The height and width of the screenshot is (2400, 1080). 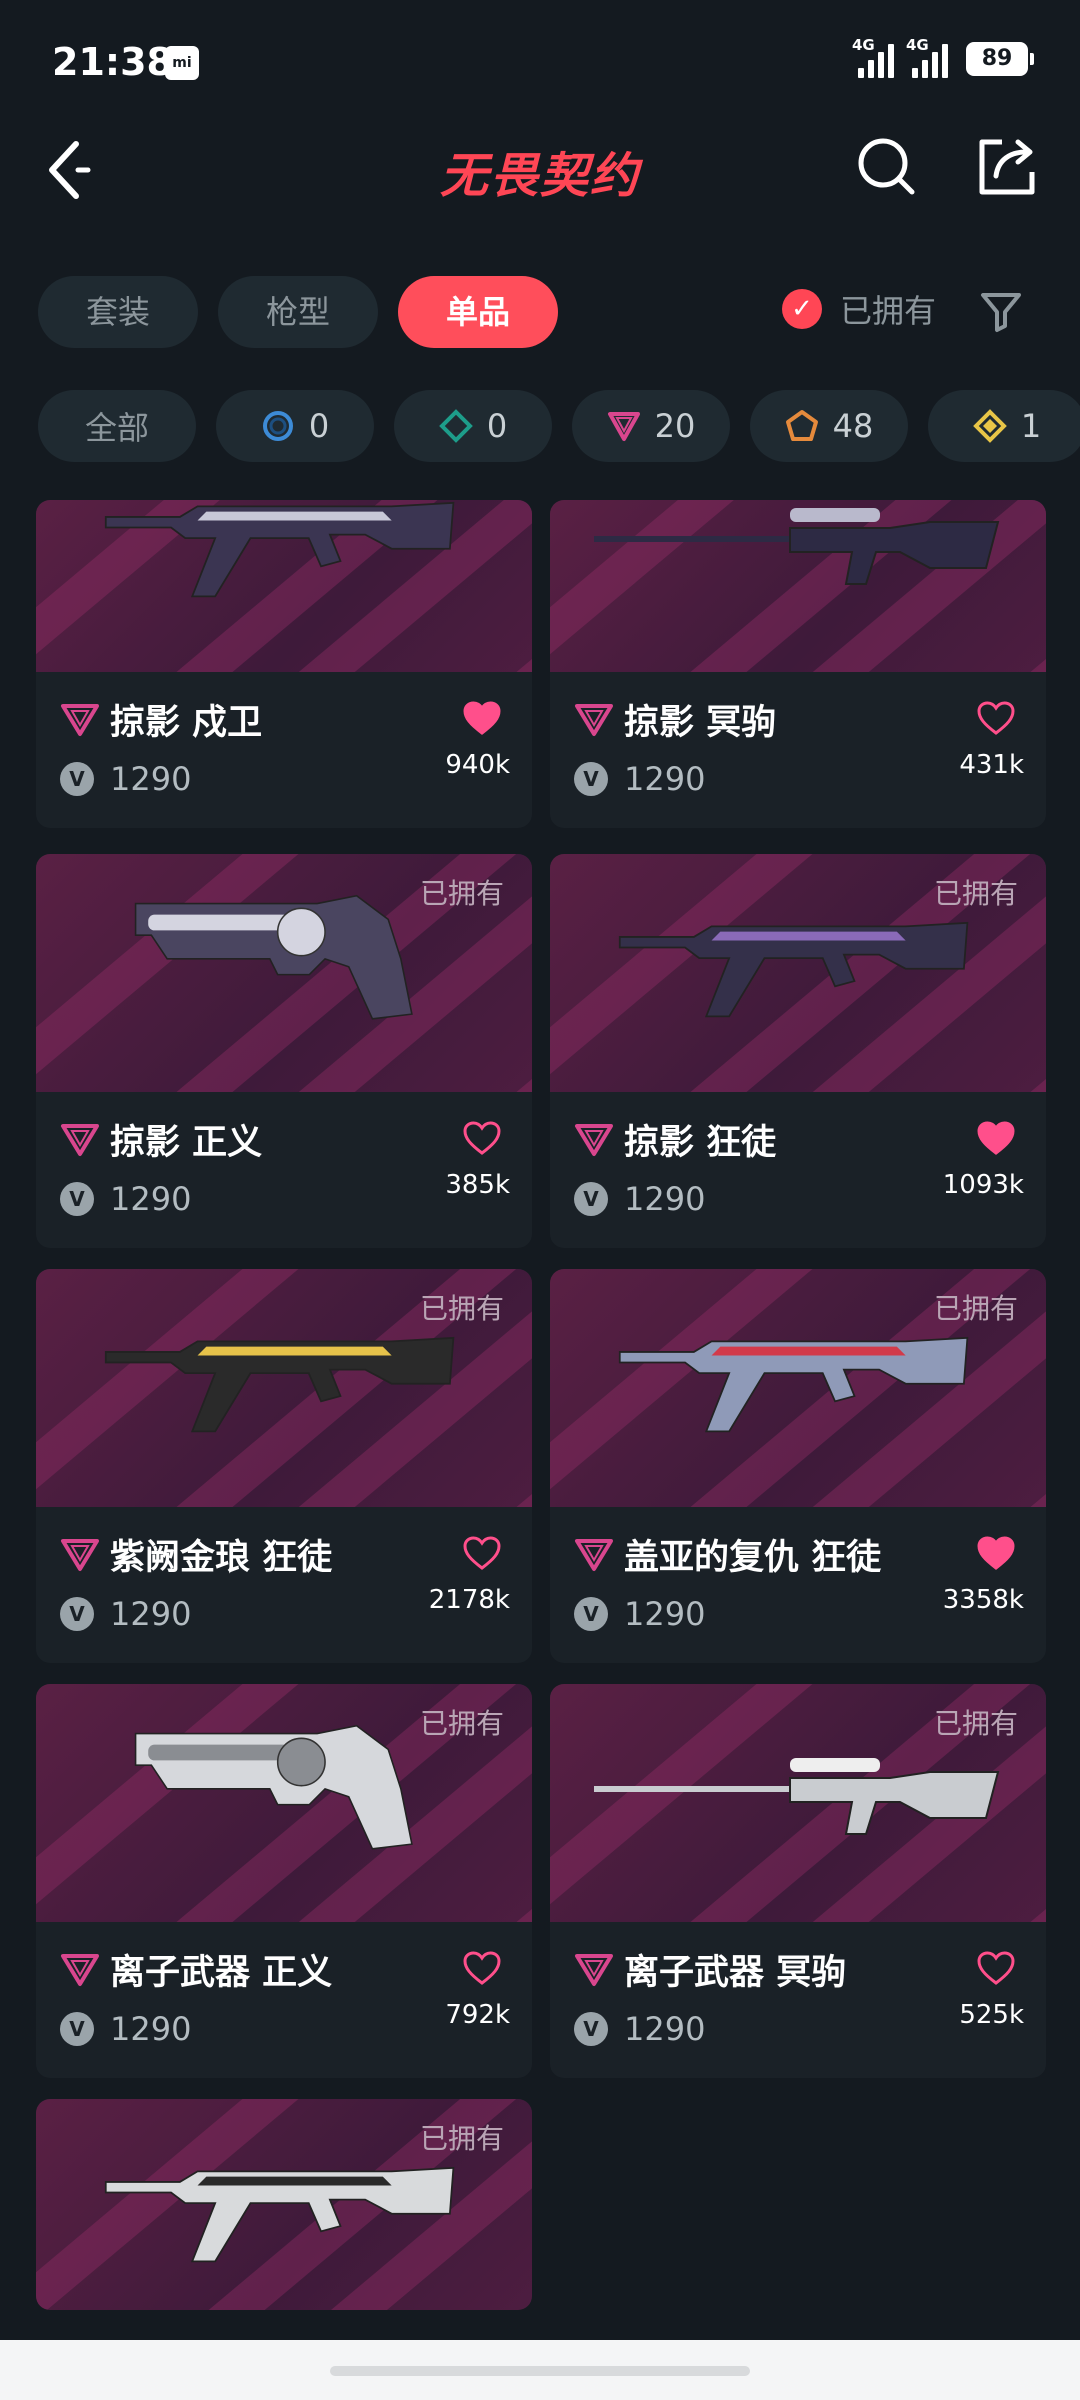 I want to click on skin-card: 已拥有, so click(x=284, y=2204).